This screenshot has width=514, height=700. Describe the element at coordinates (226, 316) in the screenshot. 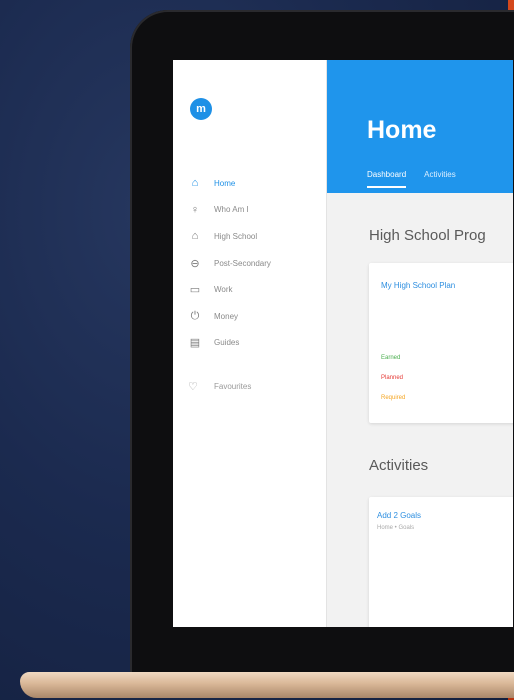

I see `sidebar-item-label: Money` at that location.